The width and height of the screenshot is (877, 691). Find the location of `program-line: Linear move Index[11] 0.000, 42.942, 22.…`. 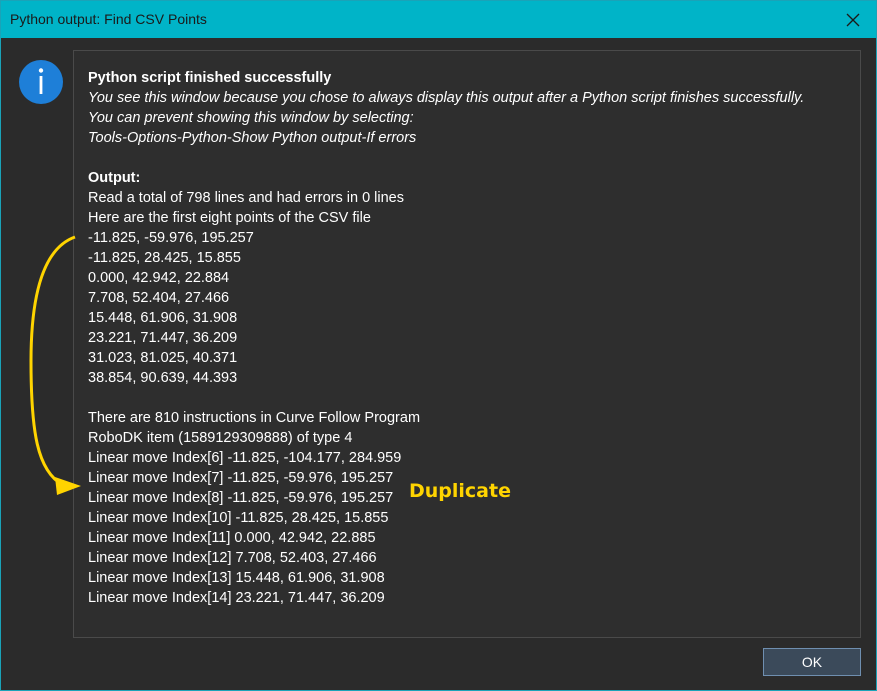

program-line: Linear move Index[11] 0.000, 42.942, 22.… is located at coordinates (232, 538).